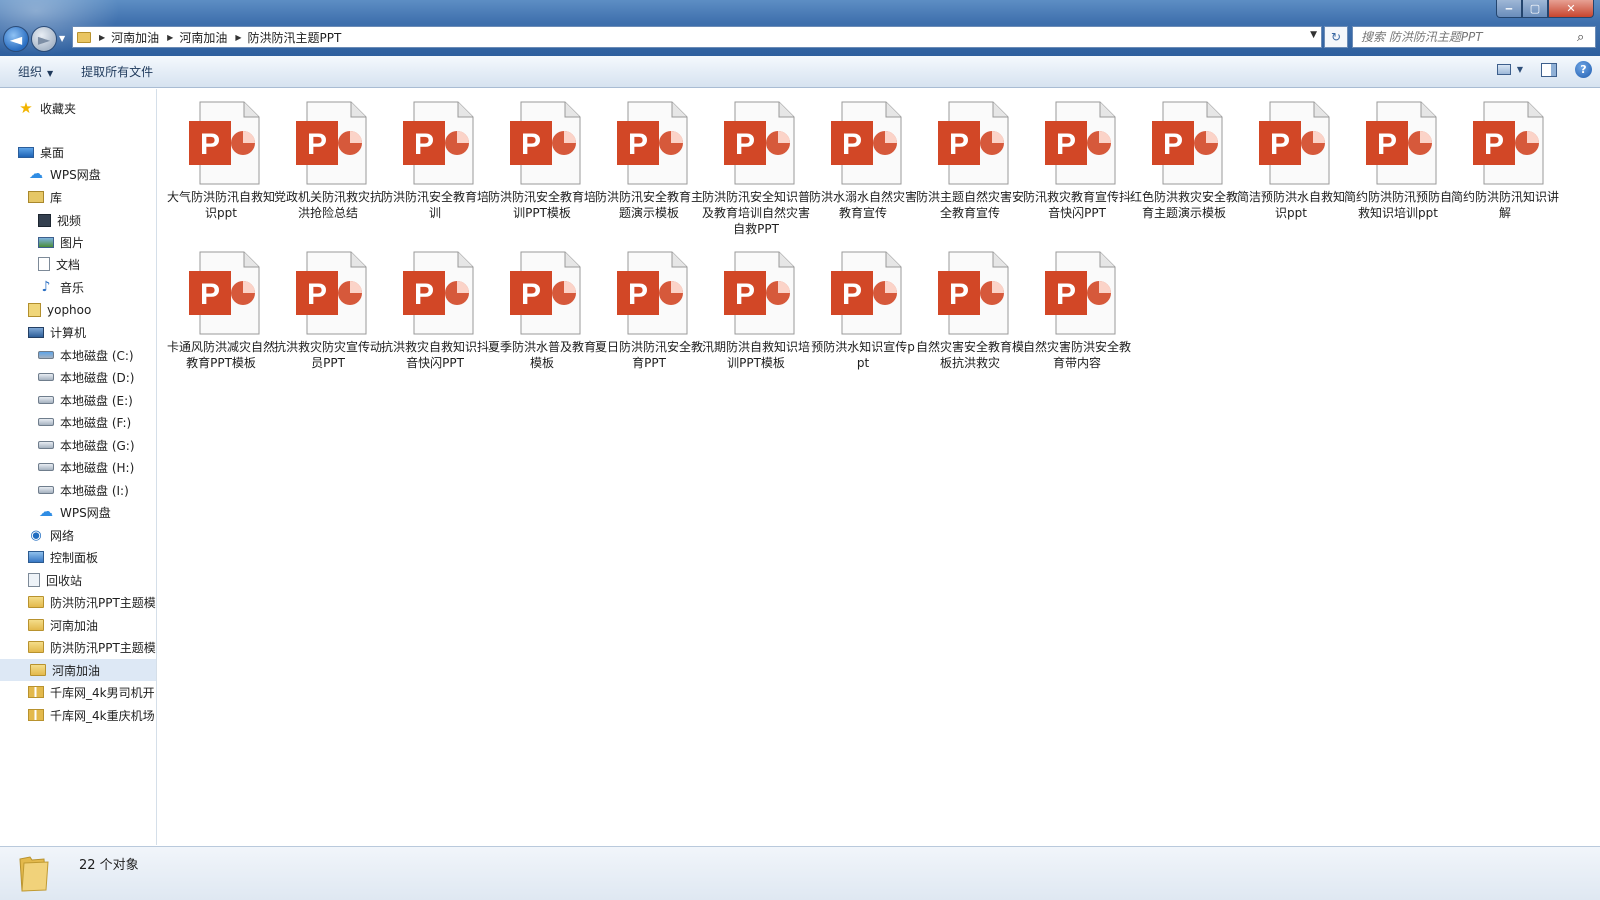 The image size is (1600, 900). Describe the element at coordinates (1571, 9) in the screenshot. I see `close-button: ✕` at that location.